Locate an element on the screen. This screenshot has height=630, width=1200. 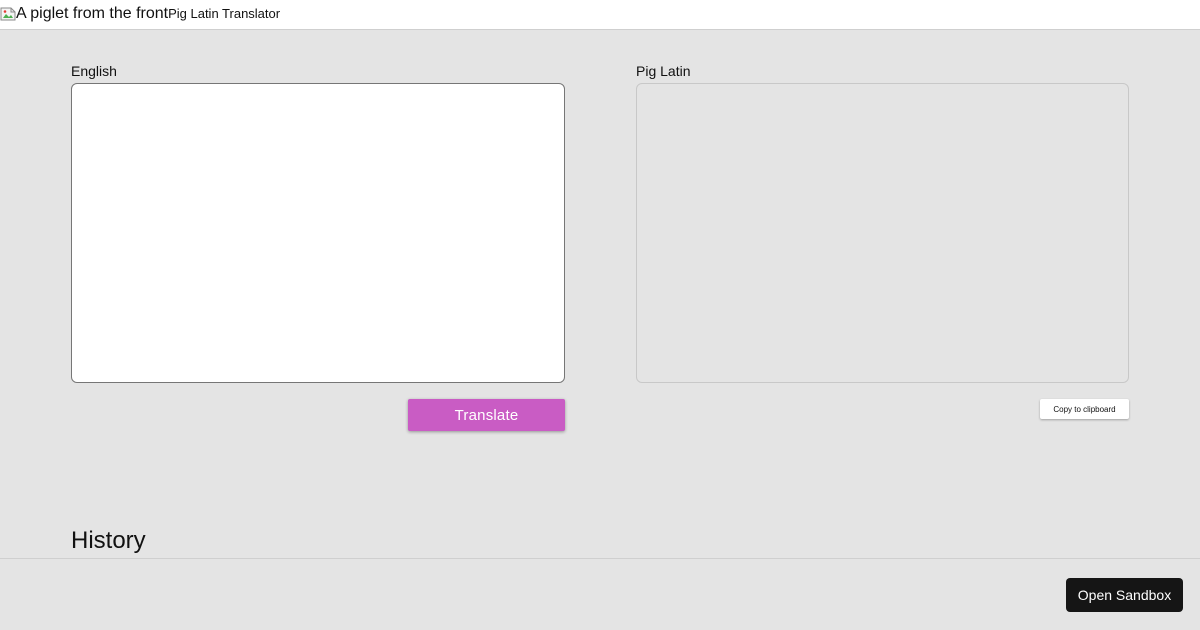
english-label: English is located at coordinates (94, 71).